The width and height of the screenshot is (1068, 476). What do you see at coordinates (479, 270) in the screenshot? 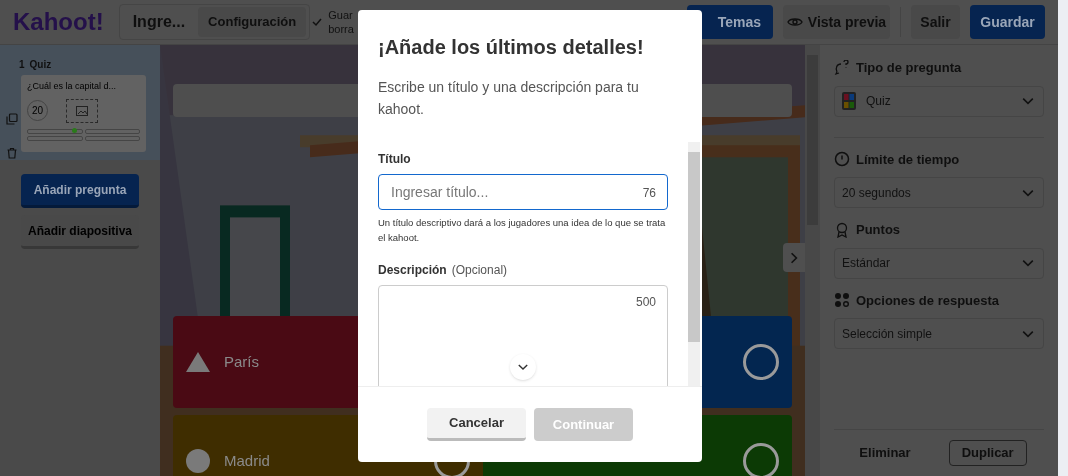
I see `optional-label: (Opcional)` at bounding box center [479, 270].